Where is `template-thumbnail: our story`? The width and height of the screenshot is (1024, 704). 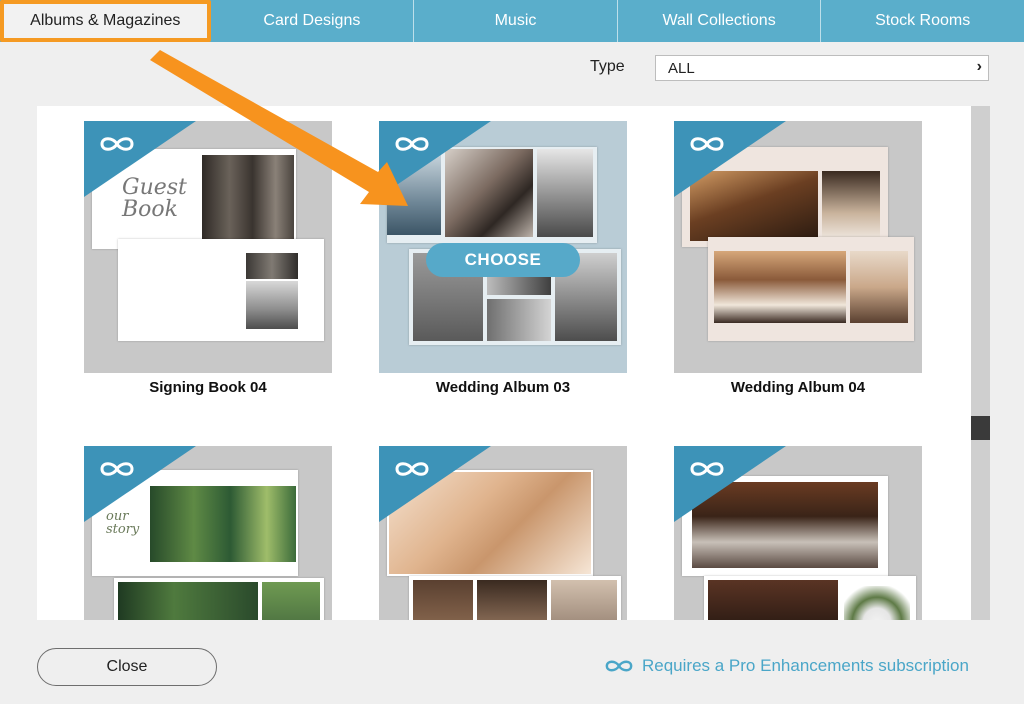
template-thumbnail: our story is located at coordinates (208, 533).